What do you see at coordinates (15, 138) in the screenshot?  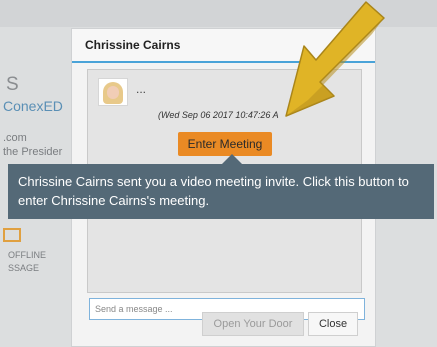 I see `background-fragment-com: .com` at bounding box center [15, 138].